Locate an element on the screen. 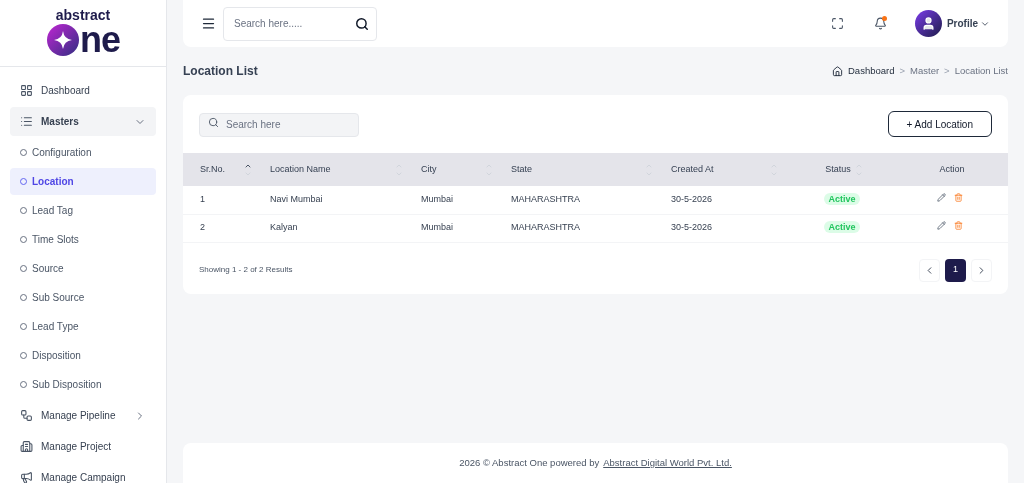 The height and width of the screenshot is (483, 1024). copyright-text: 2026 © Abstract One powered by is located at coordinates (529, 462).